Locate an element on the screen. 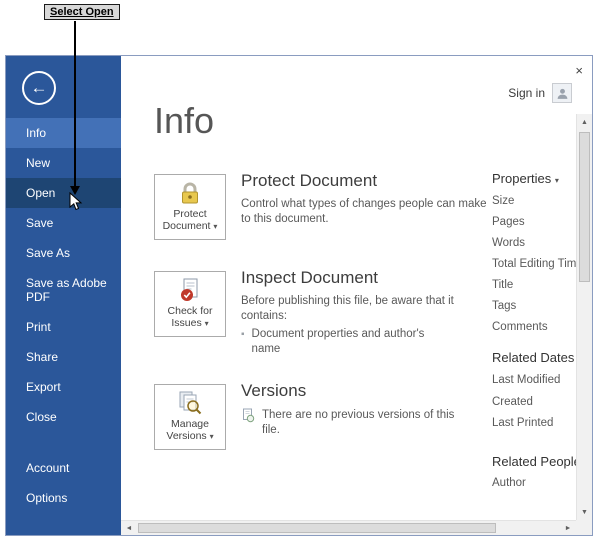  callout-arrow-line is located at coordinates (75, 104).